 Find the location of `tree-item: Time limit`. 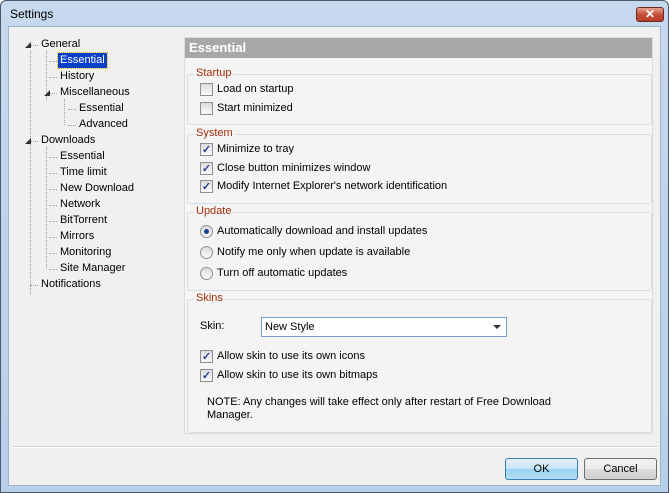

tree-item: Time limit is located at coordinates (83, 172).